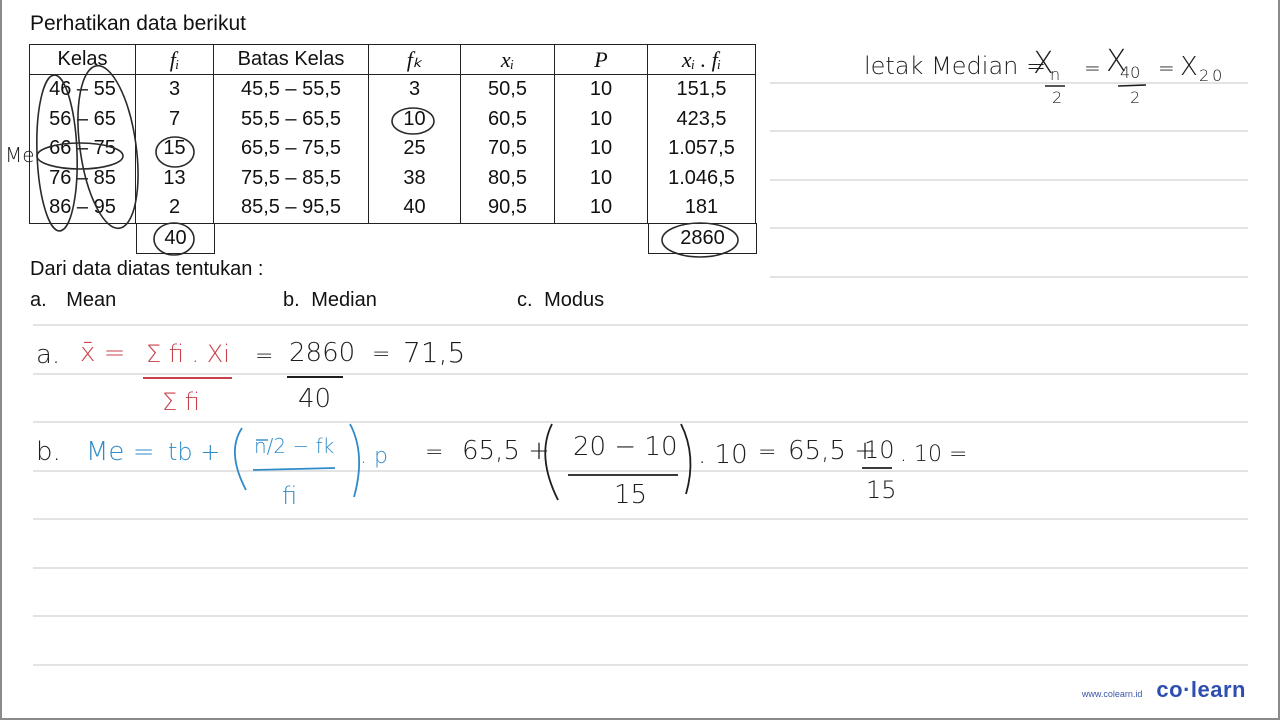  Describe the element at coordinates (701, 208) in the screenshot. I see `cell-xi-fi: 181` at that location.